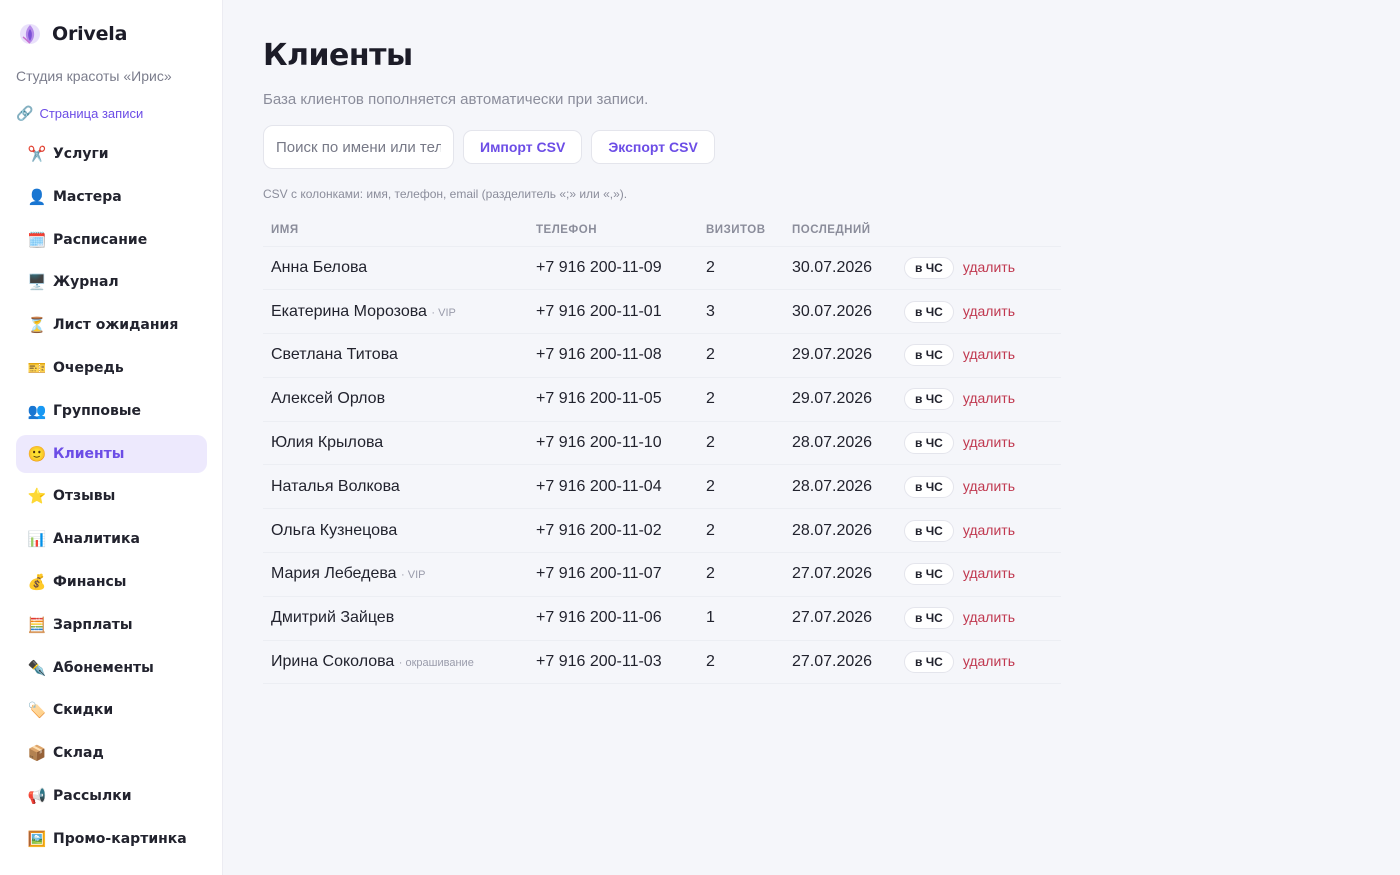 Image resolution: width=1400 pixels, height=875 pixels. I want to click on abacus-icon: 🧮, so click(37, 624).